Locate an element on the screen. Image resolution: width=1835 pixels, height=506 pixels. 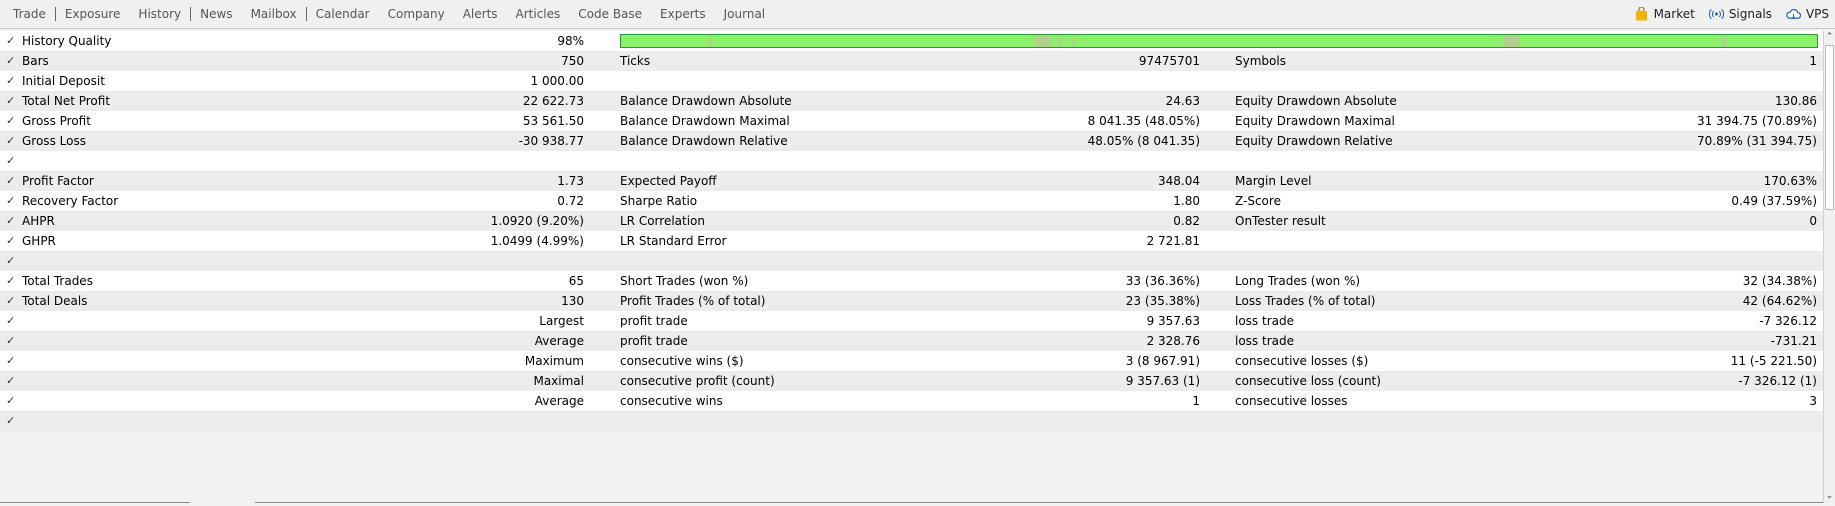
ghpr-label: GHPR is located at coordinates (39, 241).